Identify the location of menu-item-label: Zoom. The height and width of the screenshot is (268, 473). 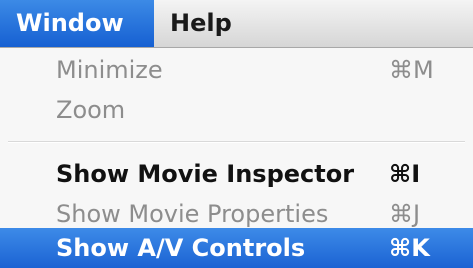
(91, 110).